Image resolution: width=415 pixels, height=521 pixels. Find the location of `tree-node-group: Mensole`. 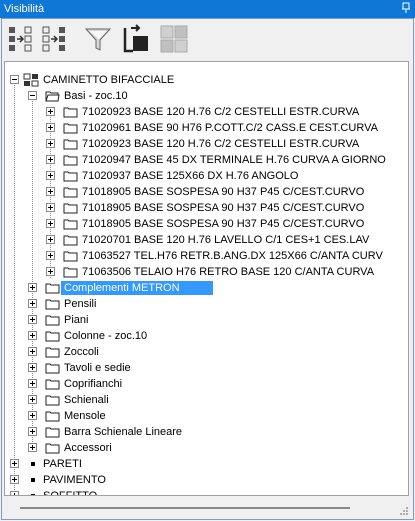

tree-node-group: Mensole is located at coordinates (206, 416).